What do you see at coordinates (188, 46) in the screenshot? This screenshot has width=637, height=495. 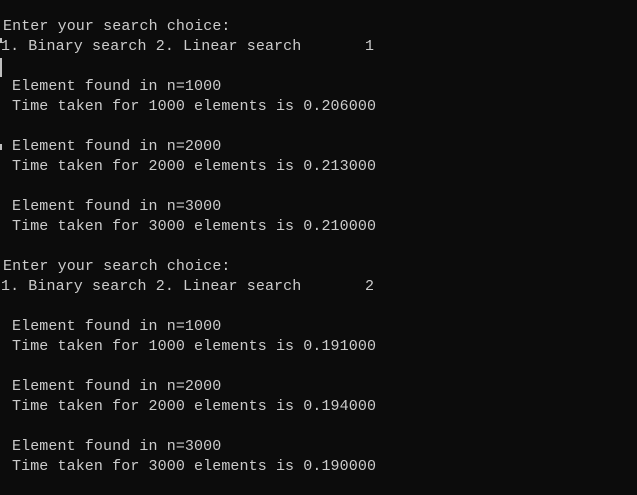 I see `menu-line: 1. Binary search 2. Linear search 1` at bounding box center [188, 46].